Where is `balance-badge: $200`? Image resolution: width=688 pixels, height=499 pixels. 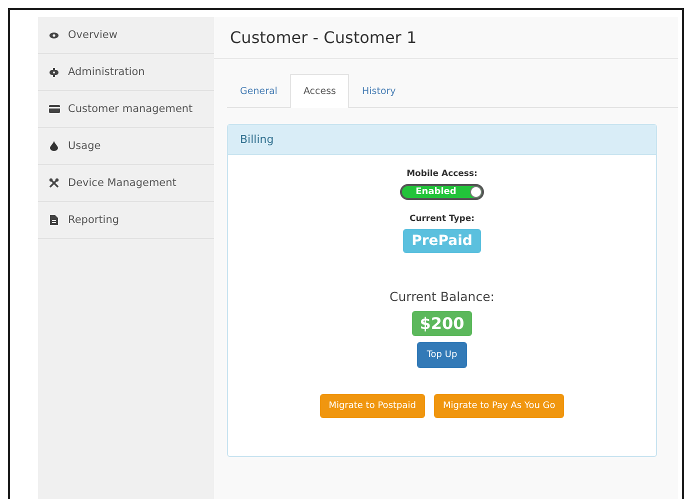 balance-badge: $200 is located at coordinates (442, 323).